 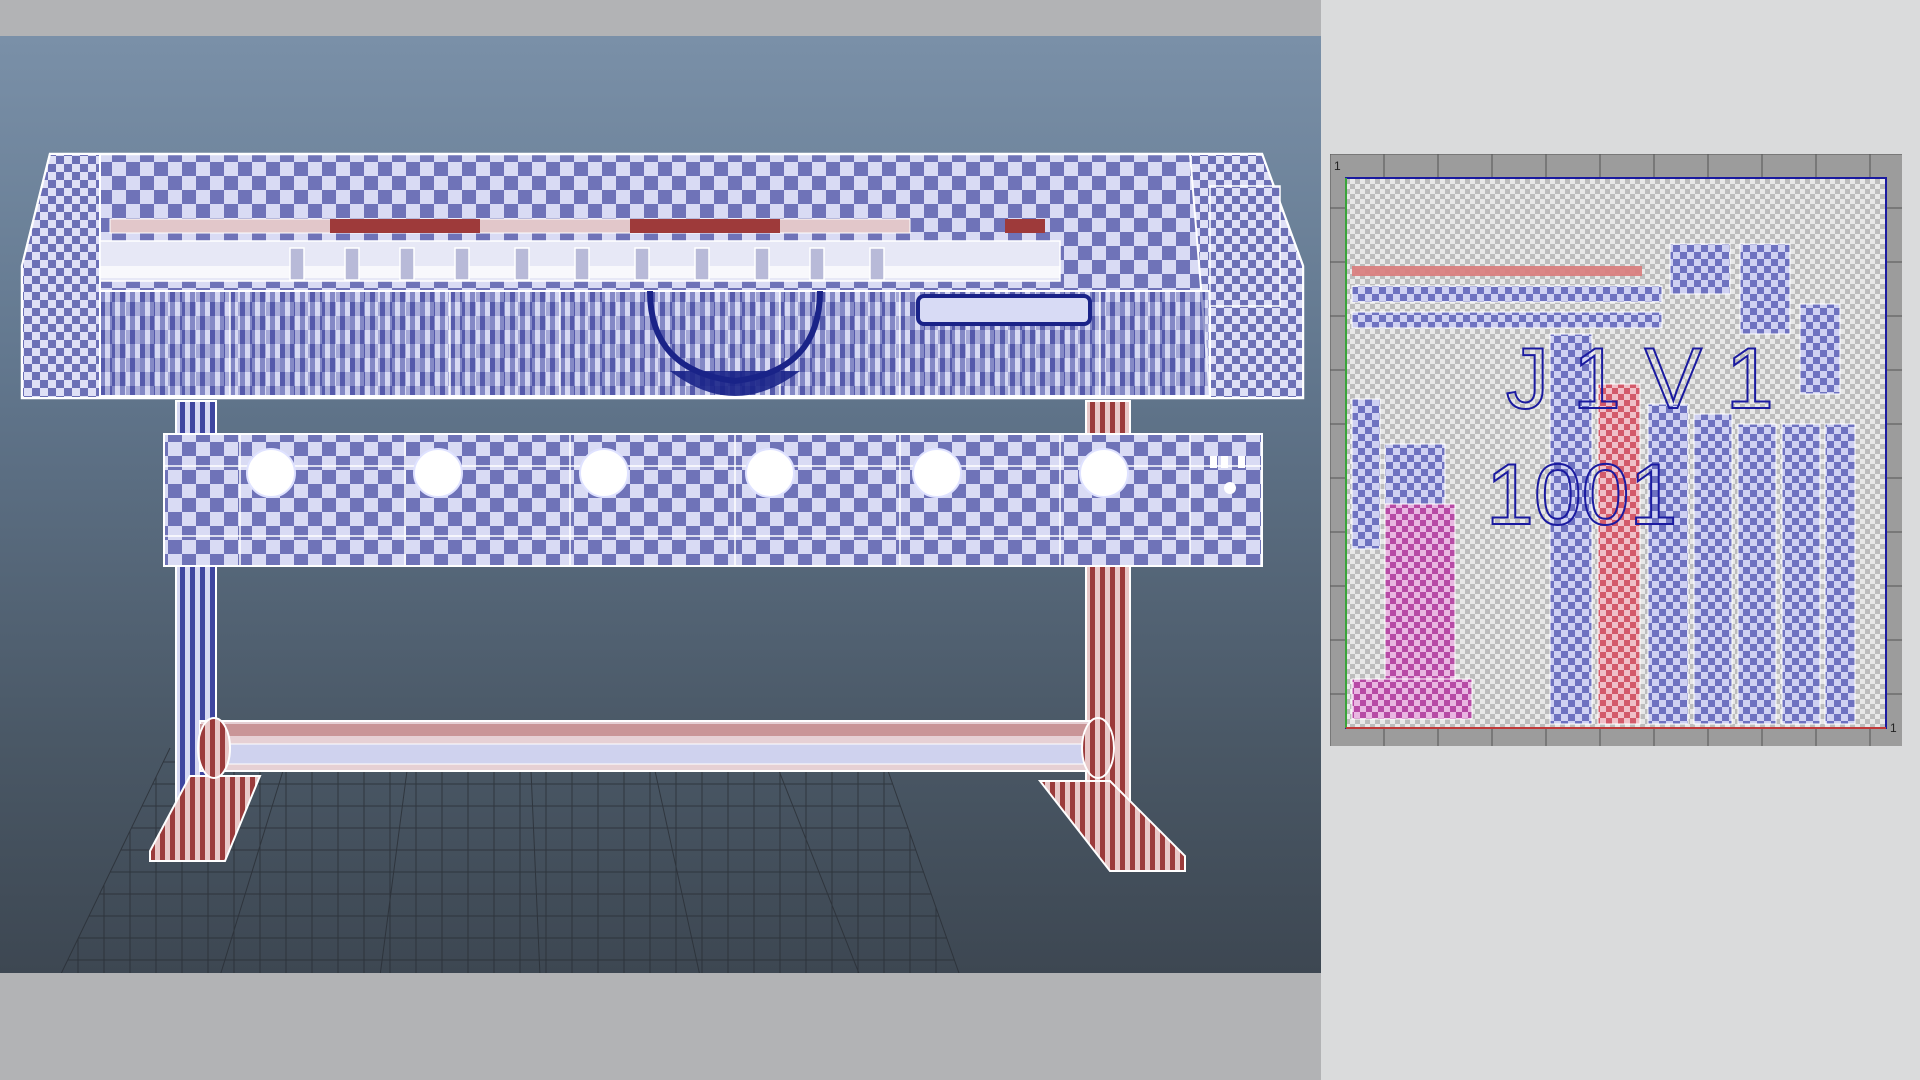 I want to click on uv-corner-label: 1, so click(x=1337, y=166).